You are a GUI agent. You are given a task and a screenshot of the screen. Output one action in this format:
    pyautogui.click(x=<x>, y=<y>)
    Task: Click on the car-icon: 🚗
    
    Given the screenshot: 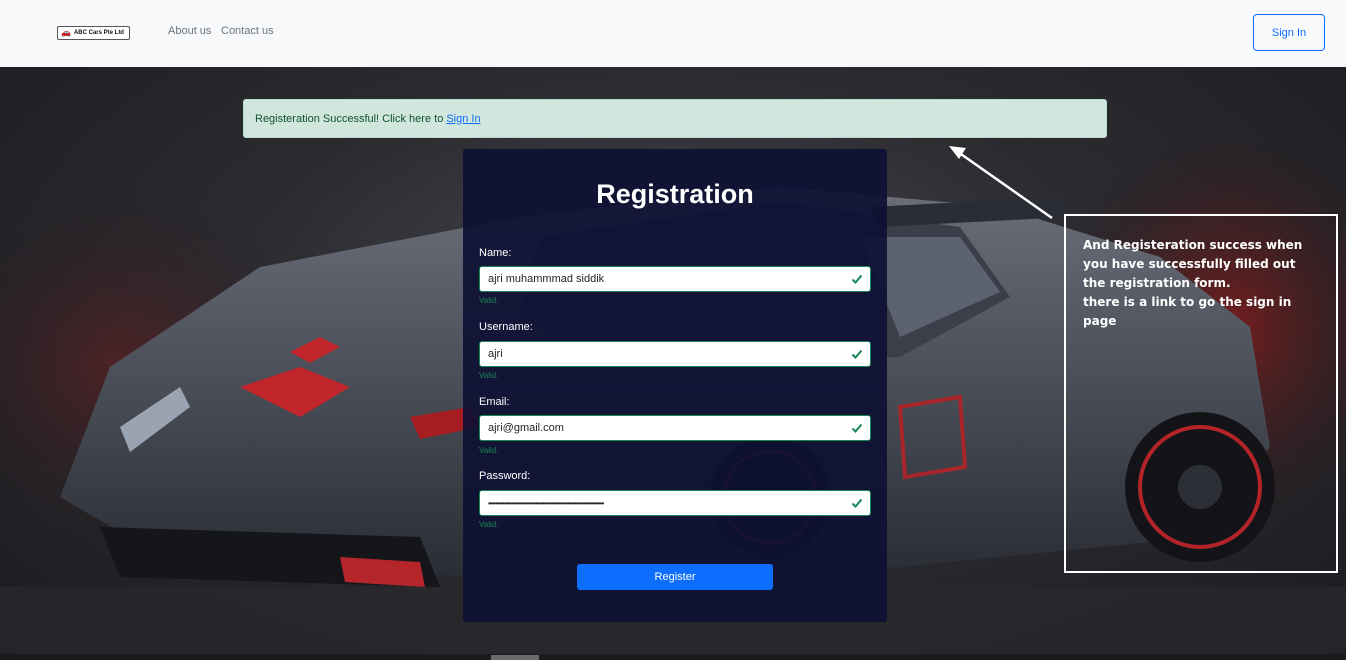 What is the action you would take?
    pyautogui.click(x=66, y=32)
    